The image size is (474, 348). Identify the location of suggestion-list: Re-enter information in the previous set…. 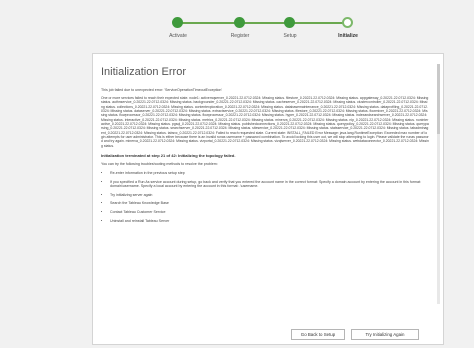
(265, 197).